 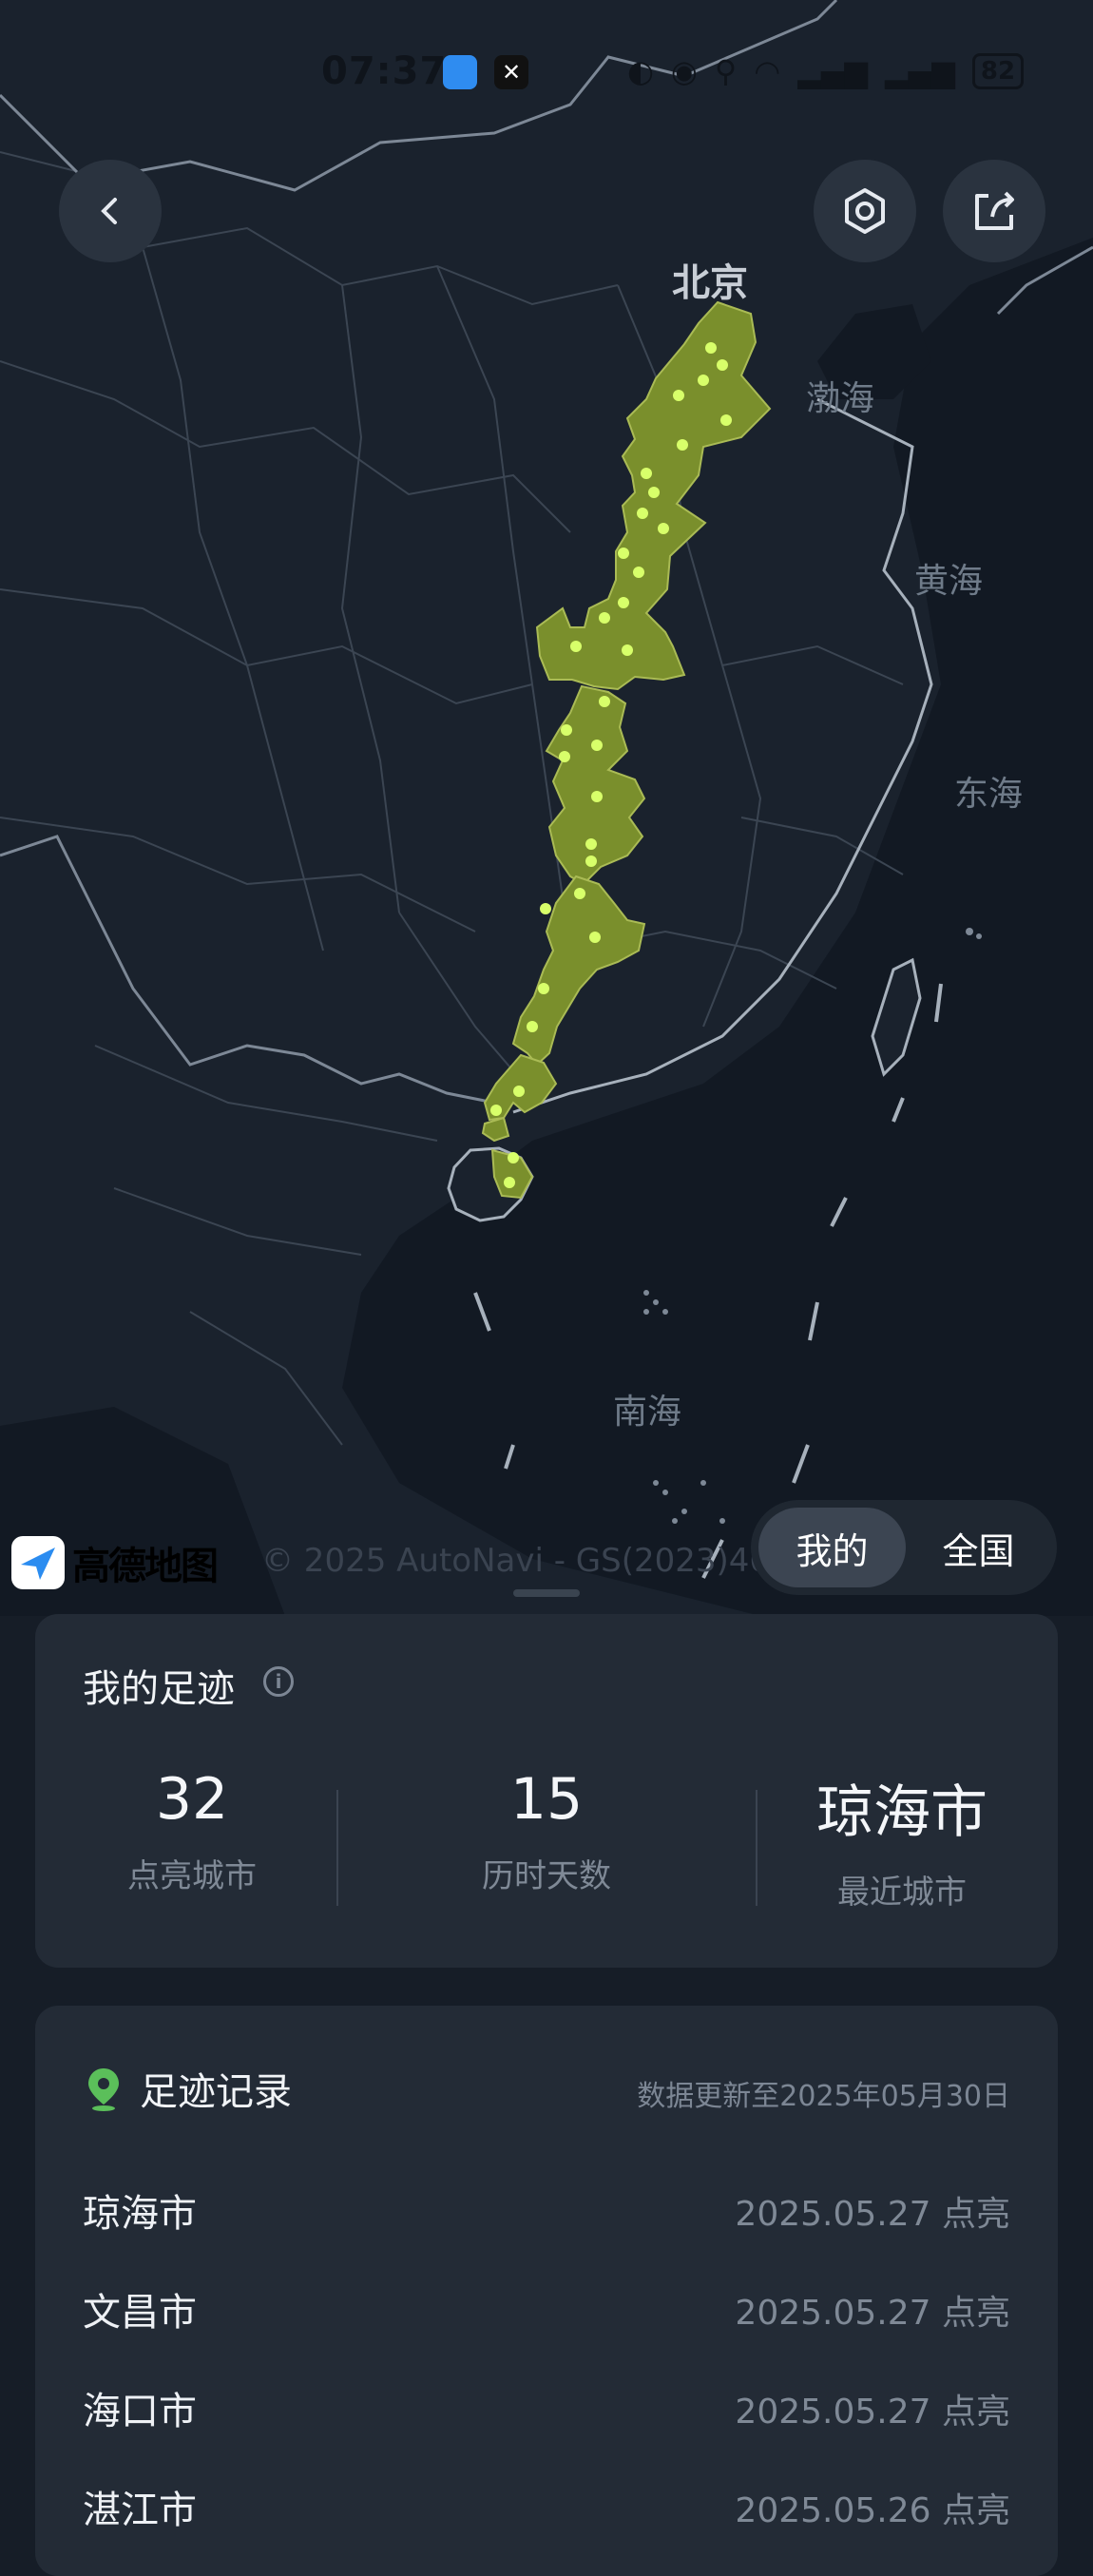 What do you see at coordinates (140, 2313) in the screenshot?
I see `record-city: 文昌市` at bounding box center [140, 2313].